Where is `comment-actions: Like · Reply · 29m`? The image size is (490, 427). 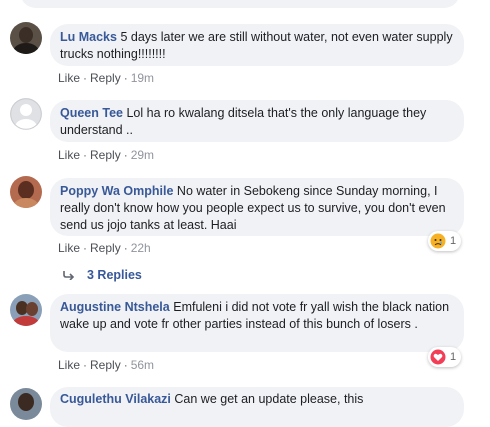
comment-actions: Like · Reply · 29m is located at coordinates (106, 155).